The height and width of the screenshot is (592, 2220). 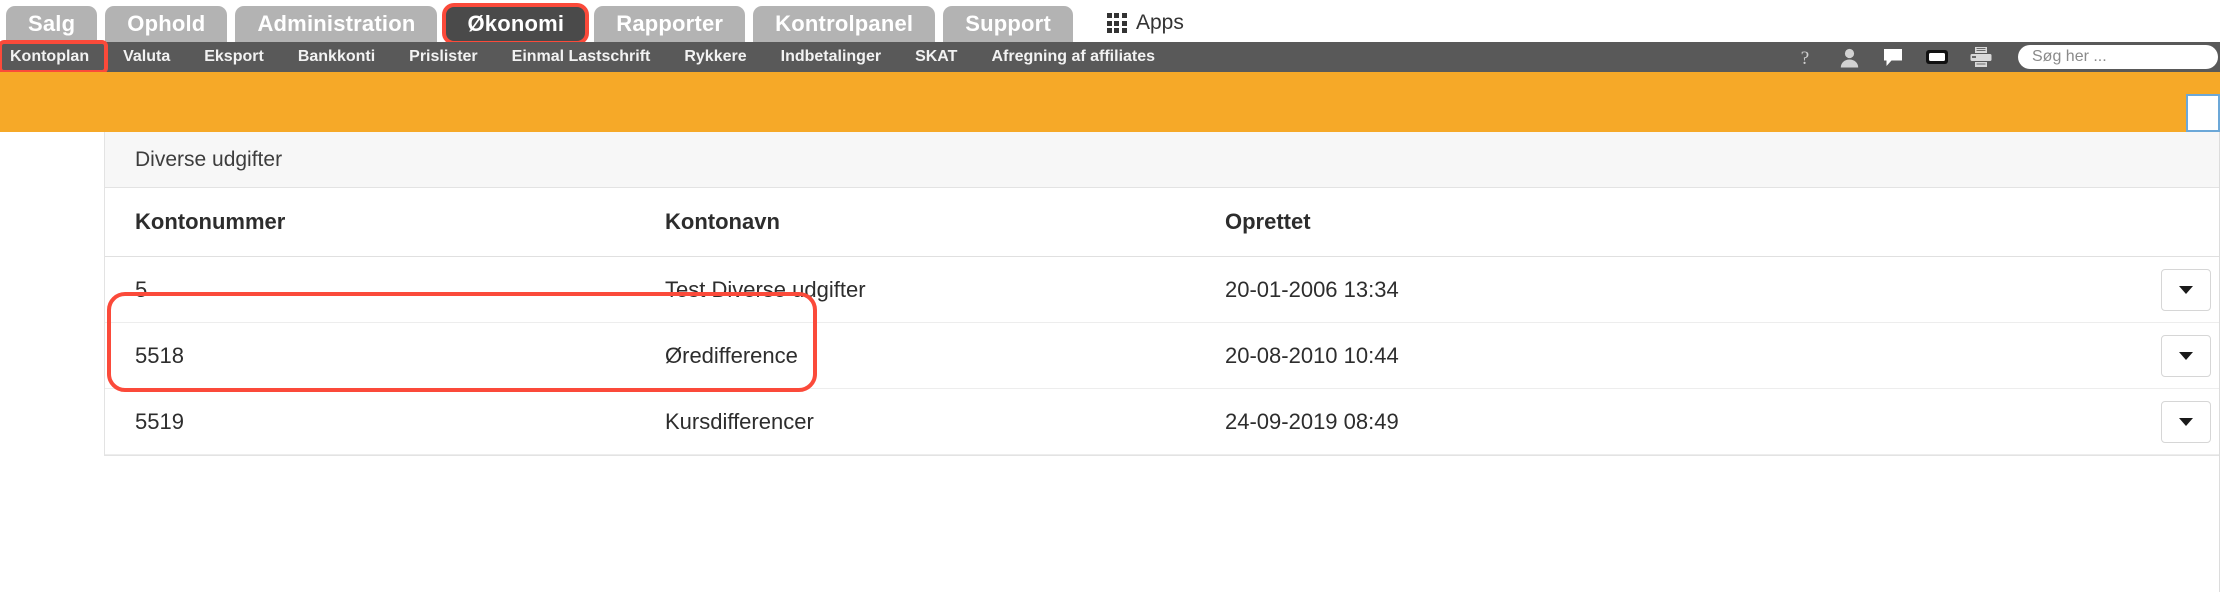 What do you see at coordinates (209, 159) in the screenshot?
I see `card-title: Diverse udgifter` at bounding box center [209, 159].